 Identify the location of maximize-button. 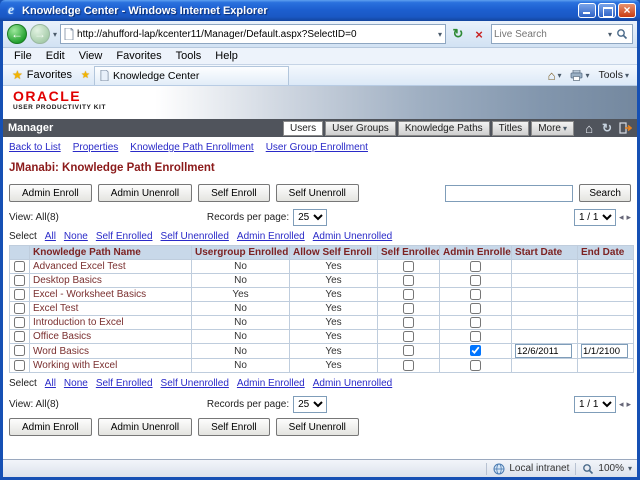
(607, 10).